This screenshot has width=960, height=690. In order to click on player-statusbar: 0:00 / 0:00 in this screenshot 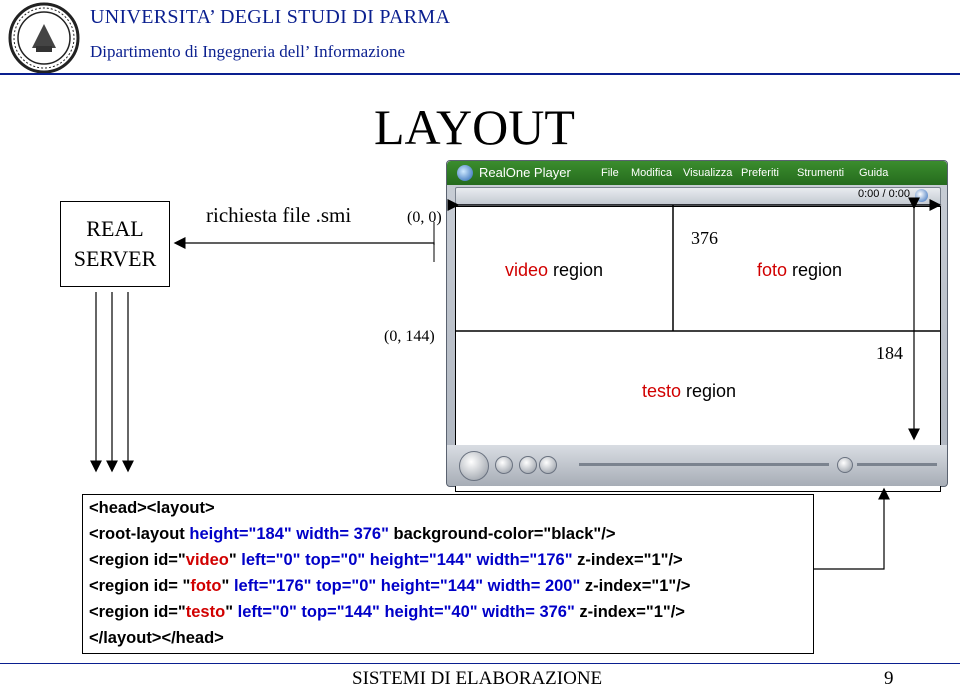, I will do `click(698, 196)`.